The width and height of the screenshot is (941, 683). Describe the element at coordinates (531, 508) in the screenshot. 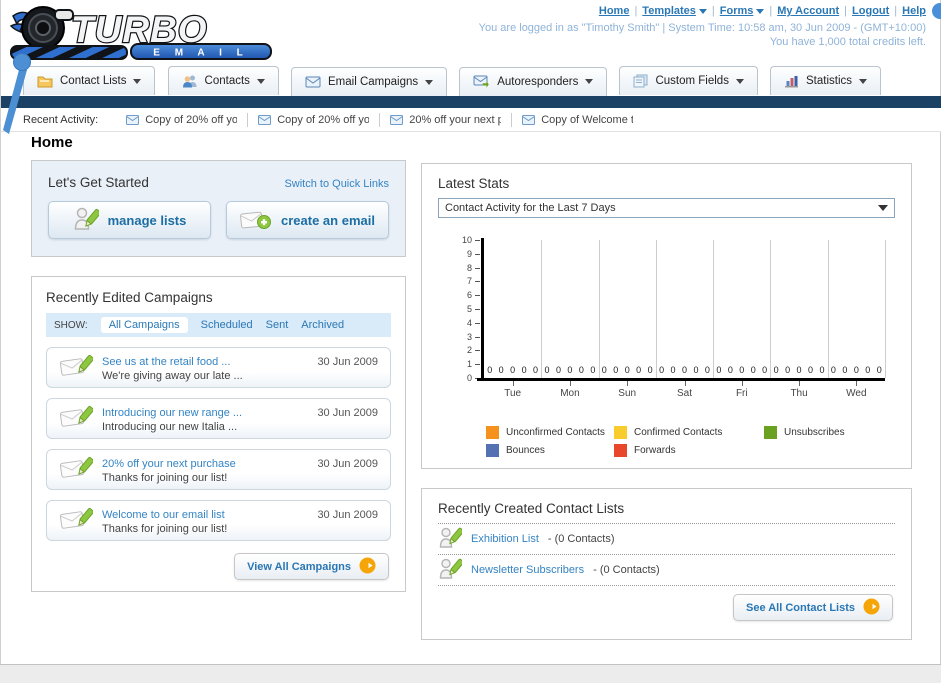

I see `contact-lists-title: Recently Created Contact Lists` at that location.